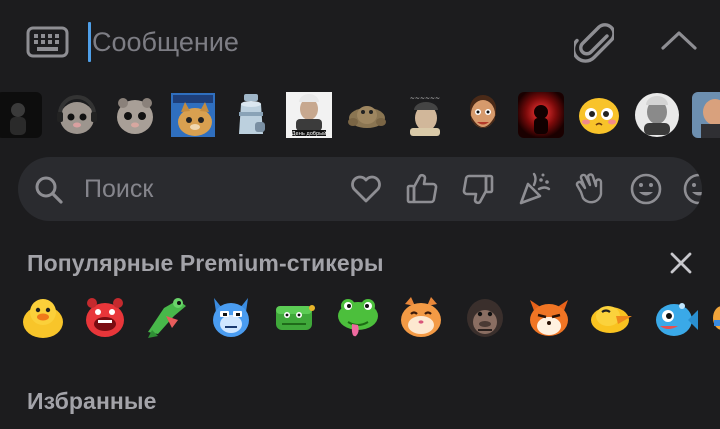 The image size is (720, 429). Describe the element at coordinates (541, 115) in the screenshot. I see `red-glow-pack-icon` at that location.